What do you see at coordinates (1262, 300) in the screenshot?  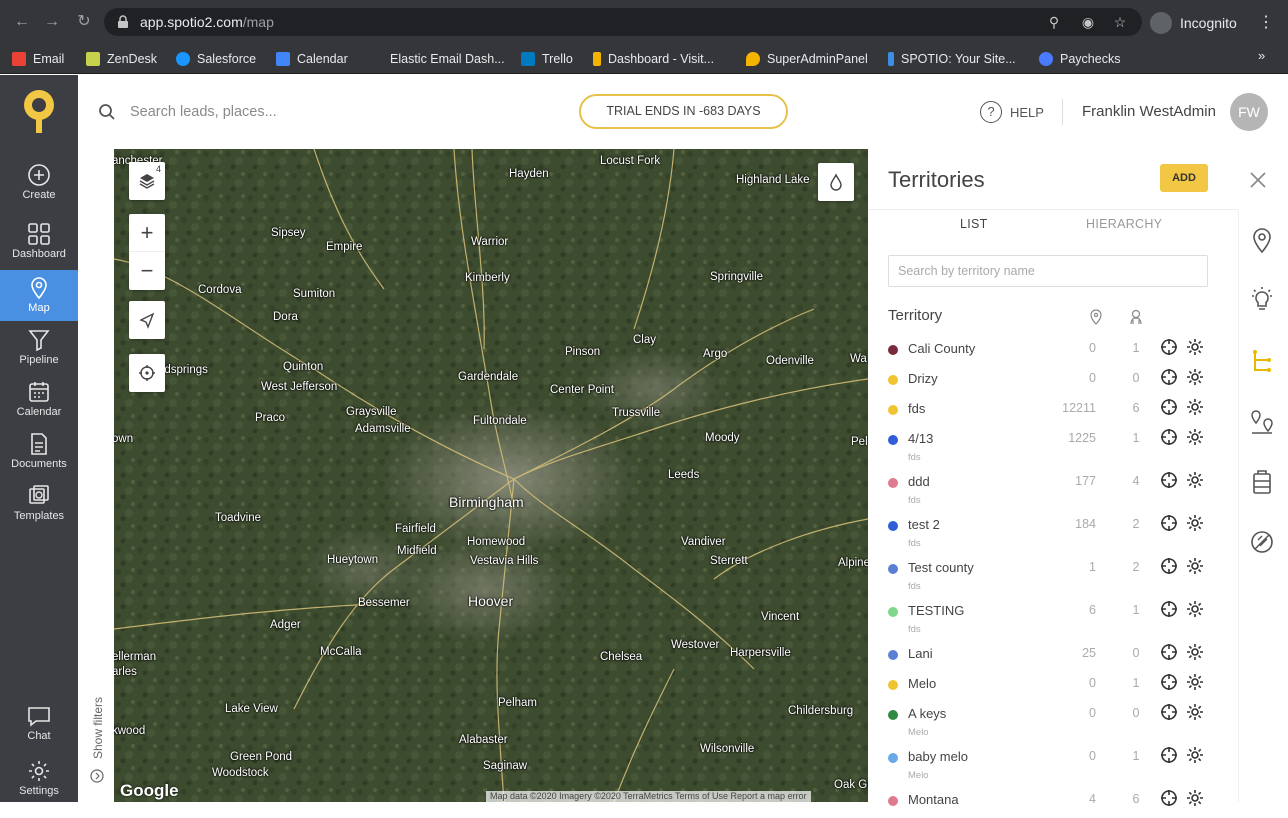 I see `lightbulb-icon` at bounding box center [1262, 300].